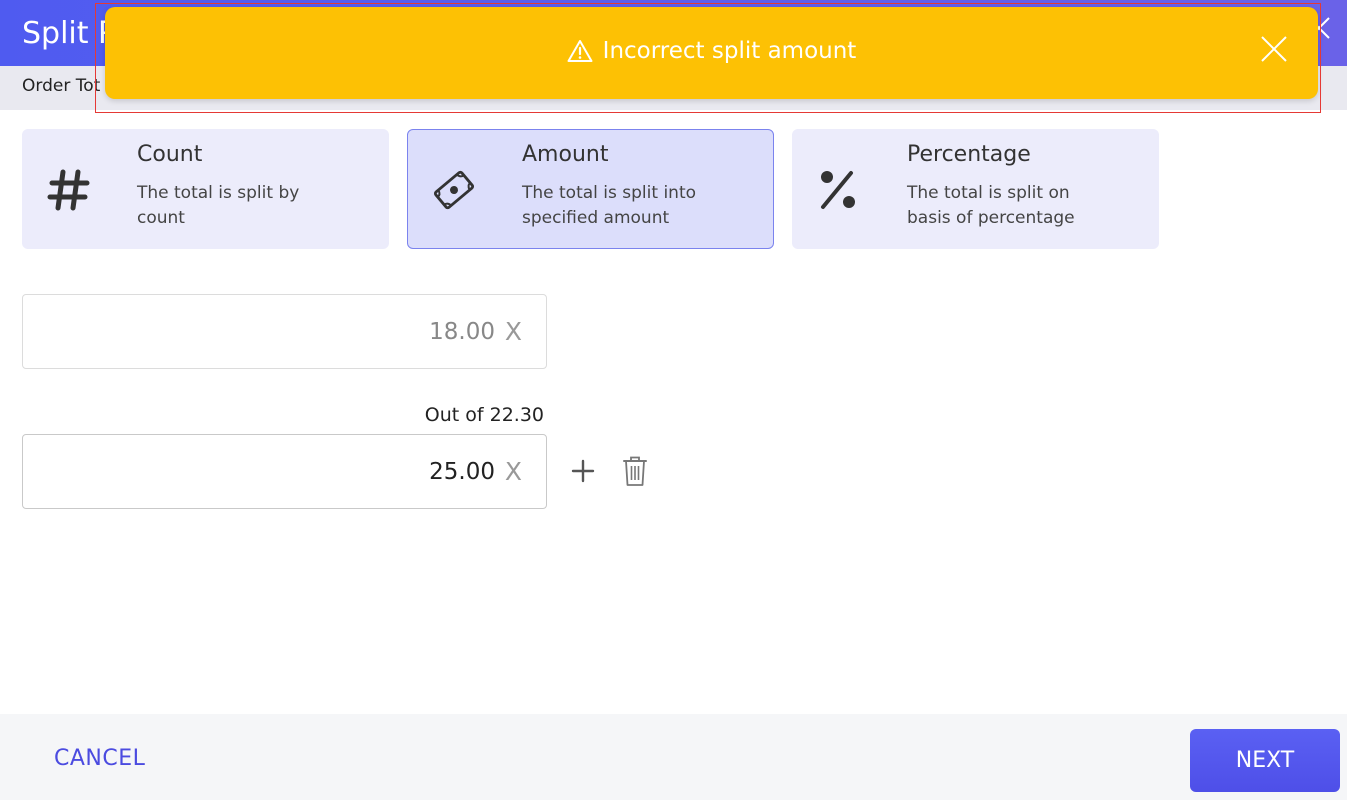 The image size is (1347, 800). Describe the element at coordinates (69, 33) in the screenshot. I see `dialog-title: Split P` at that location.